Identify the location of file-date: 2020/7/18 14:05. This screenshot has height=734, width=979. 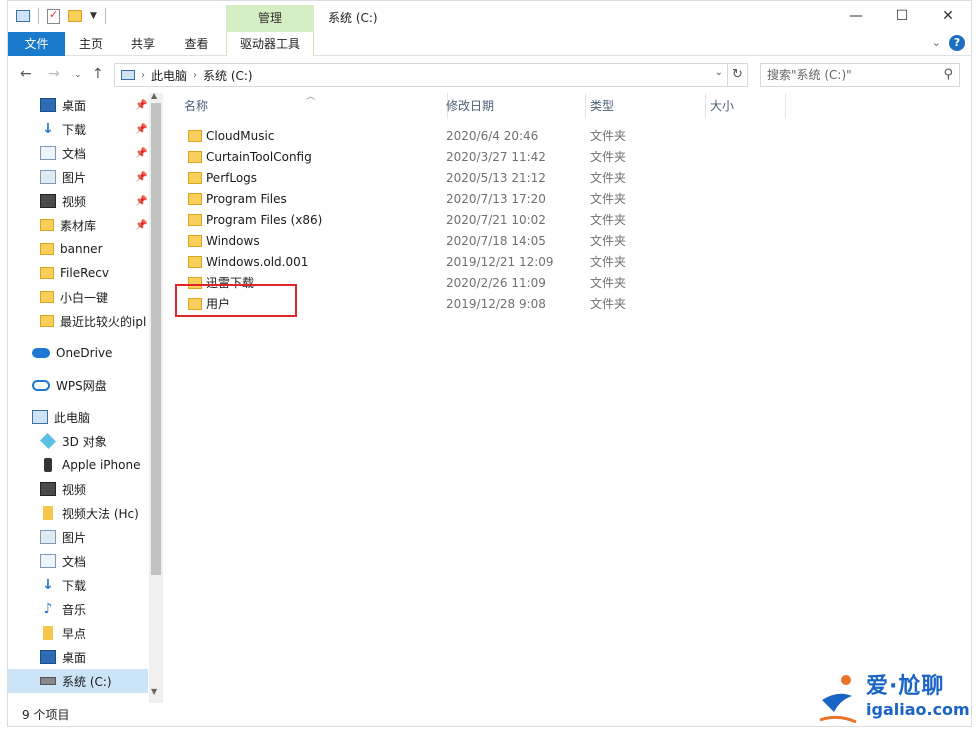
(496, 241).